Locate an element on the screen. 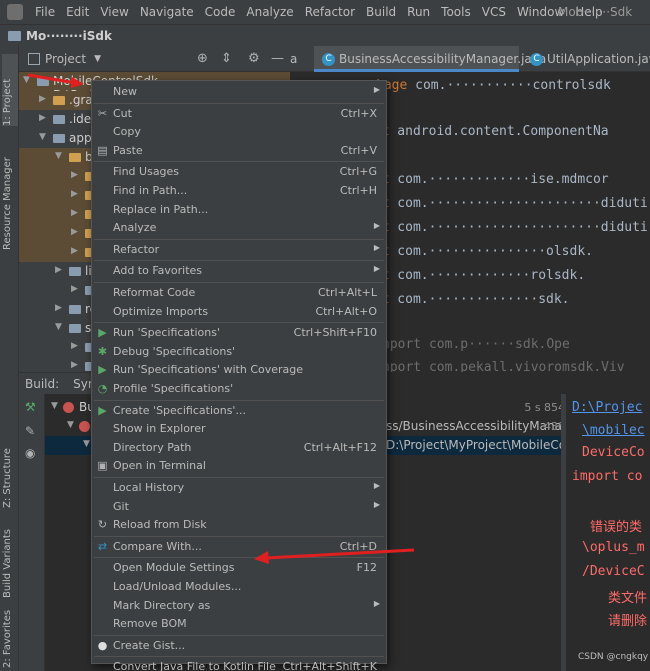 Image resolution: width=650 pixels, height=671 pixels. menu-item-analyze: Analyze ▶ is located at coordinates (239, 228).